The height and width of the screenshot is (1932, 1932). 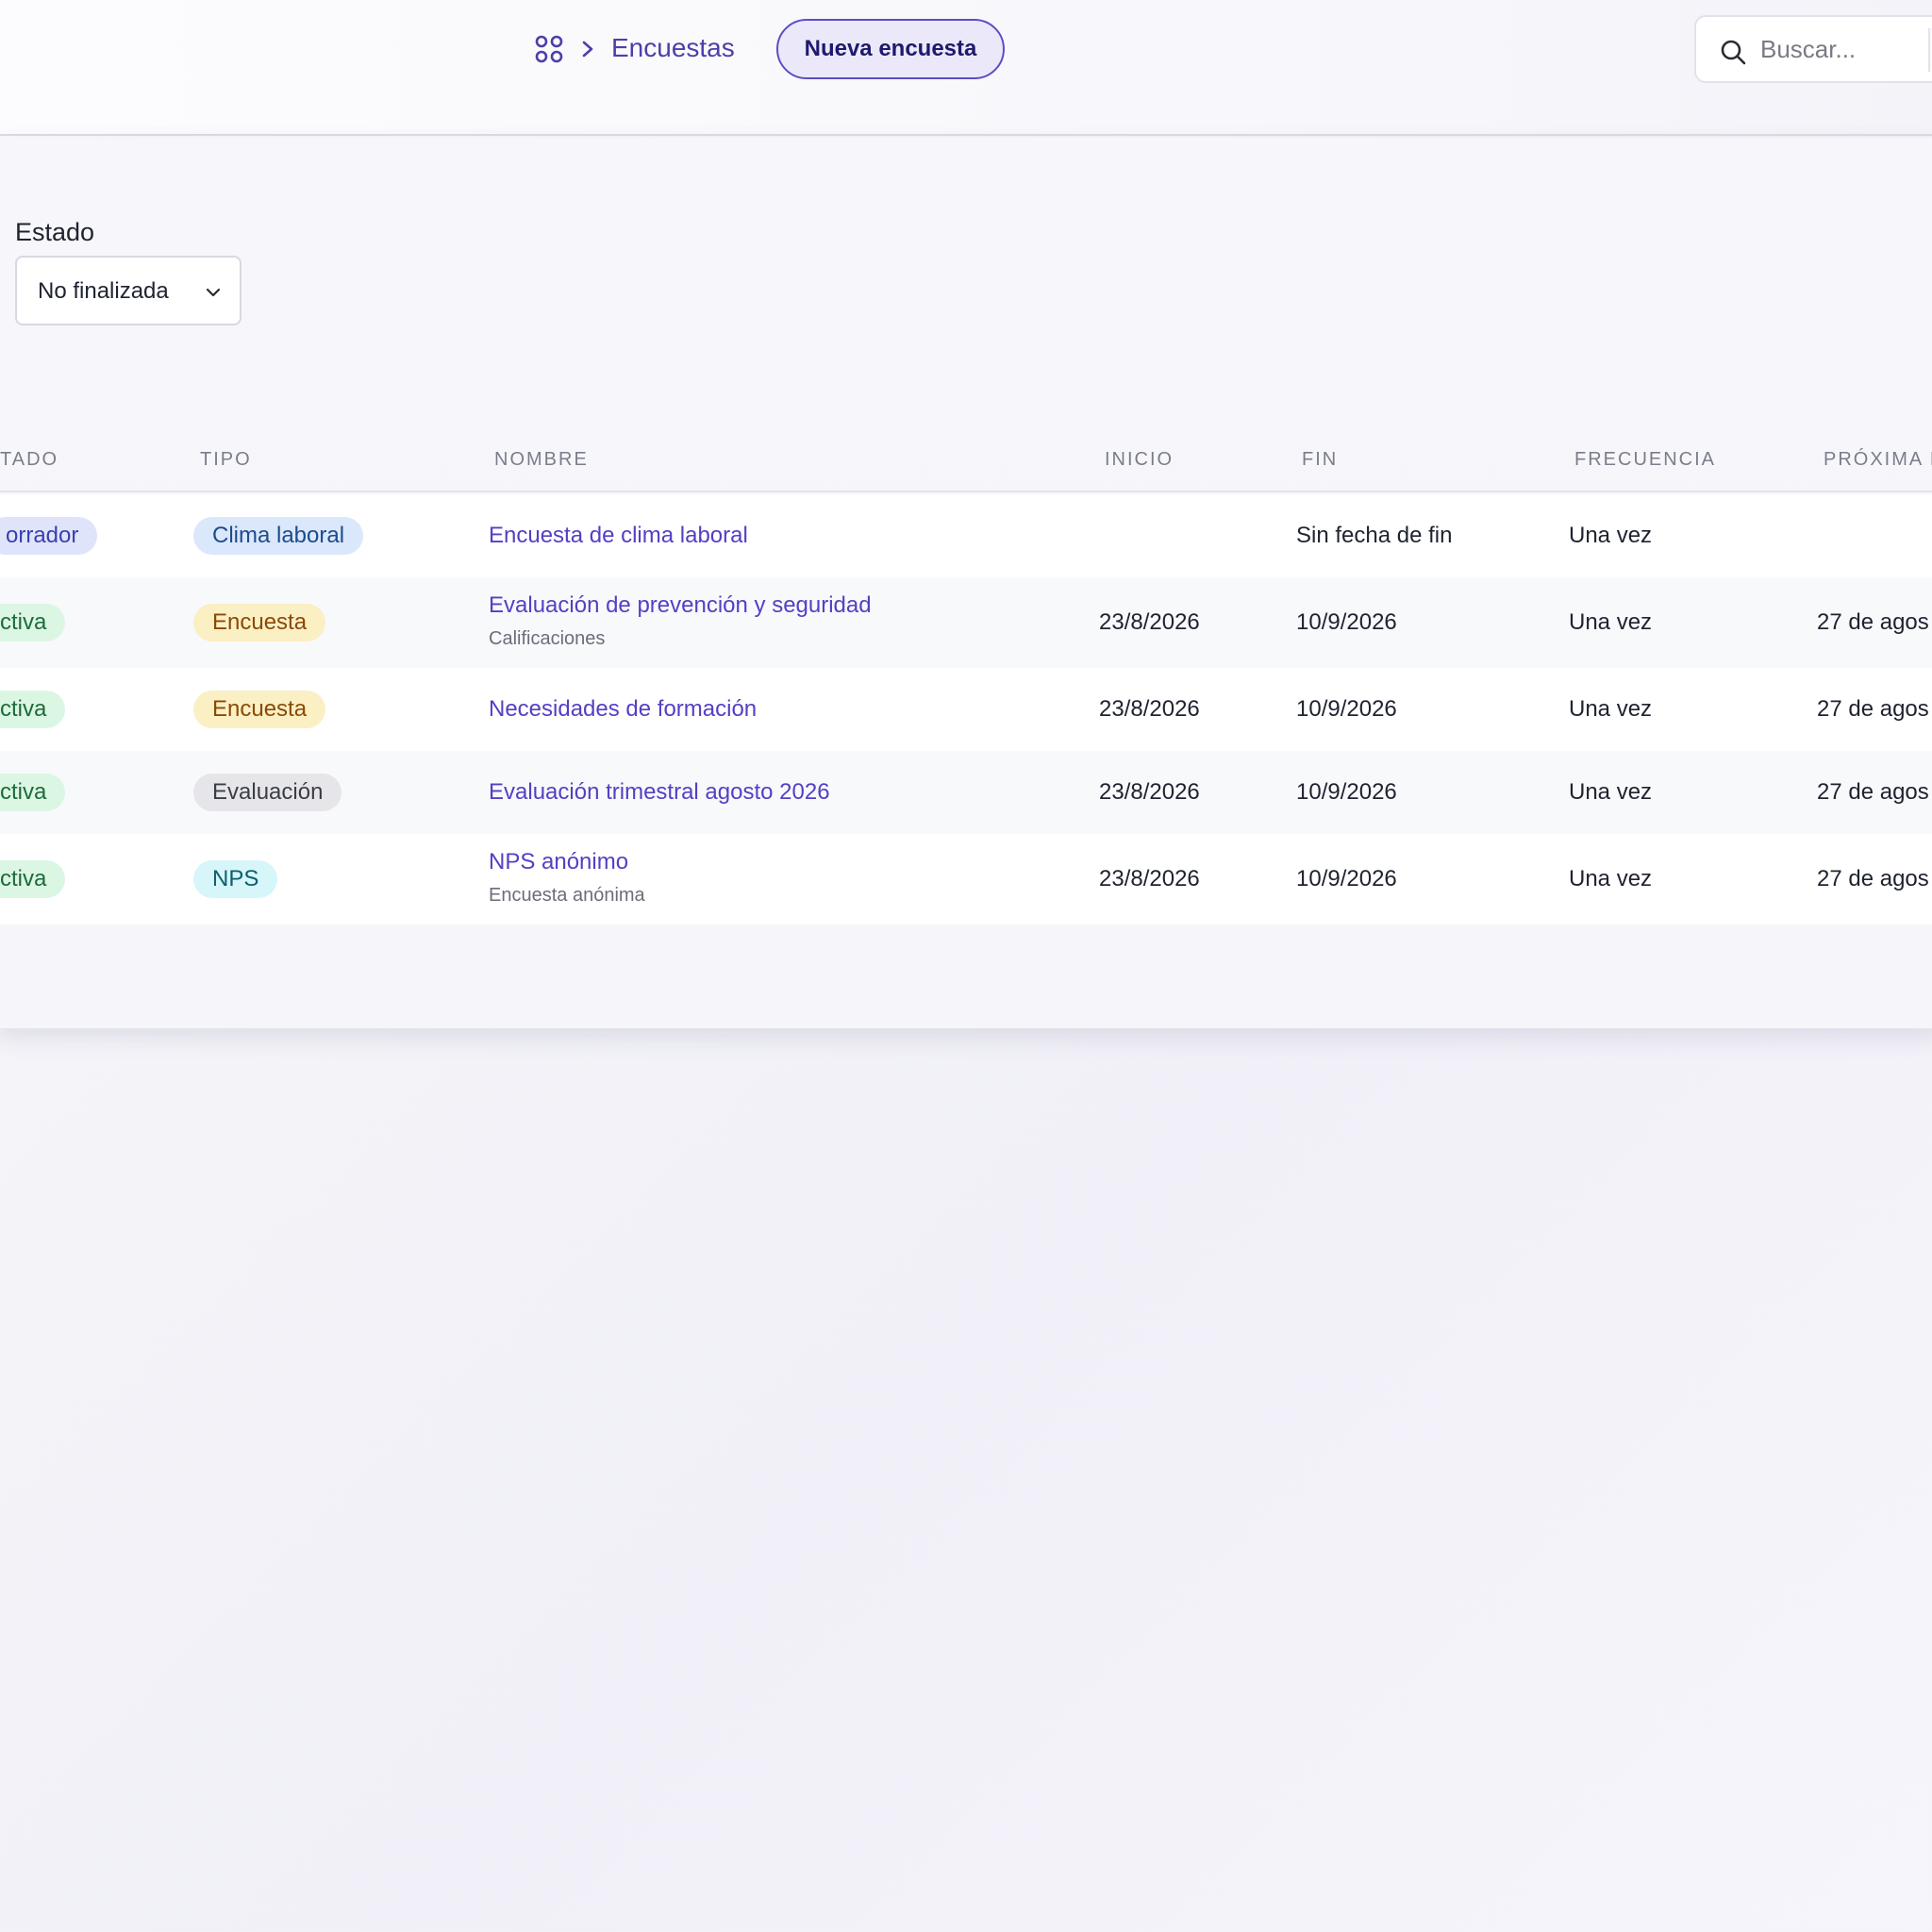 What do you see at coordinates (226, 459) in the screenshot?
I see `column-header-tipo: TIPO` at bounding box center [226, 459].